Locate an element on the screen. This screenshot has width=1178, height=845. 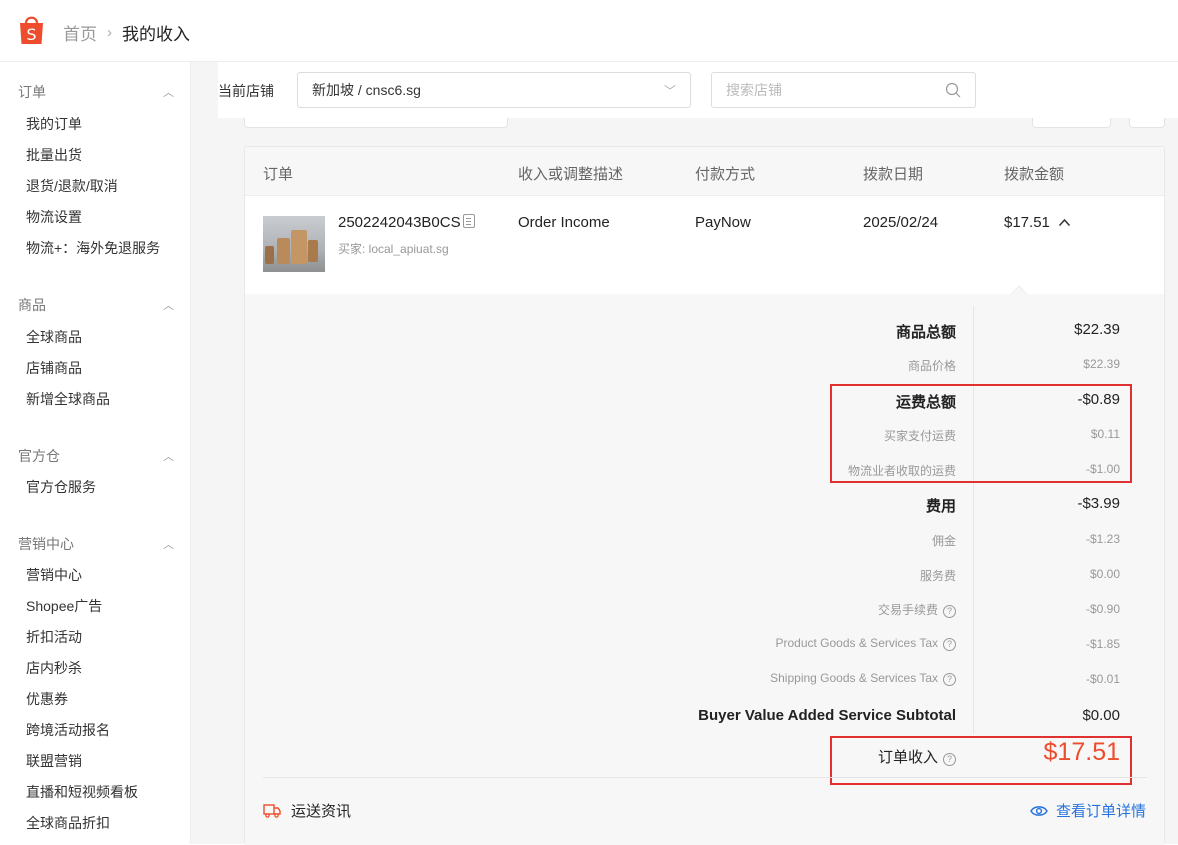
breakdown-label: Product Goods & Services Tax is located at coordinates (856, 643).